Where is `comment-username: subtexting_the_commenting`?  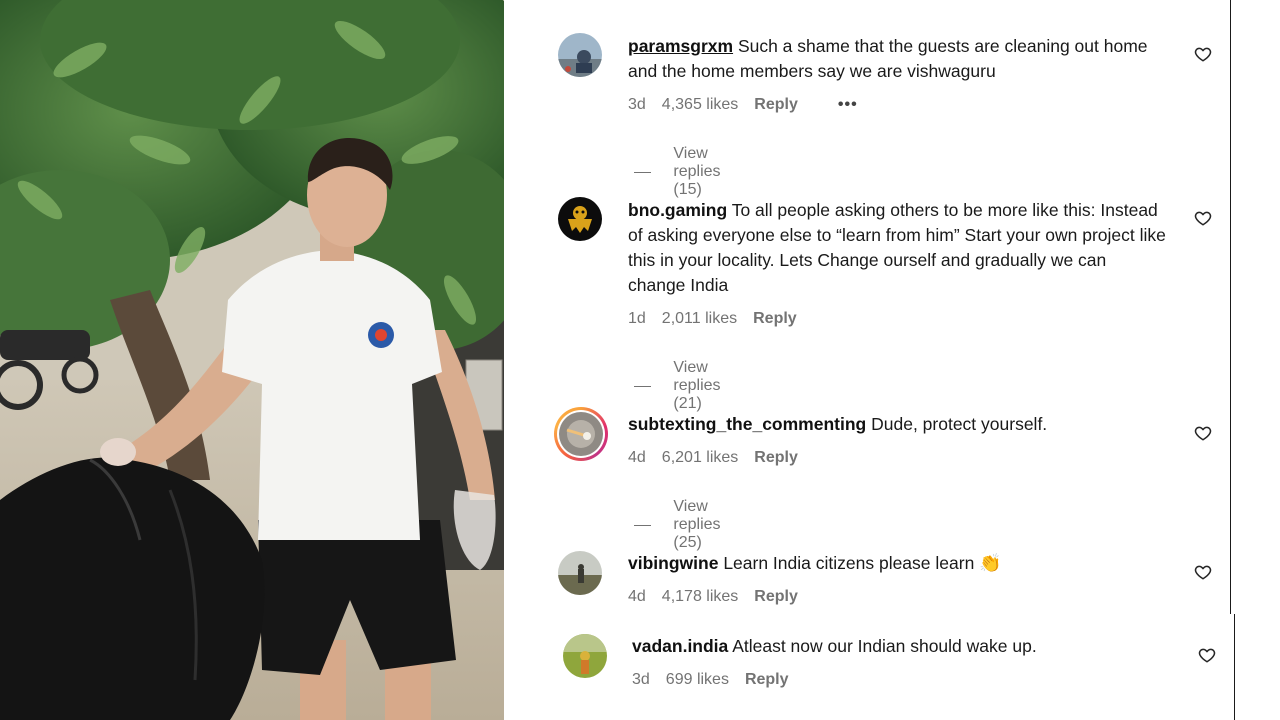
comment-username: subtexting_the_commenting is located at coordinates (747, 424).